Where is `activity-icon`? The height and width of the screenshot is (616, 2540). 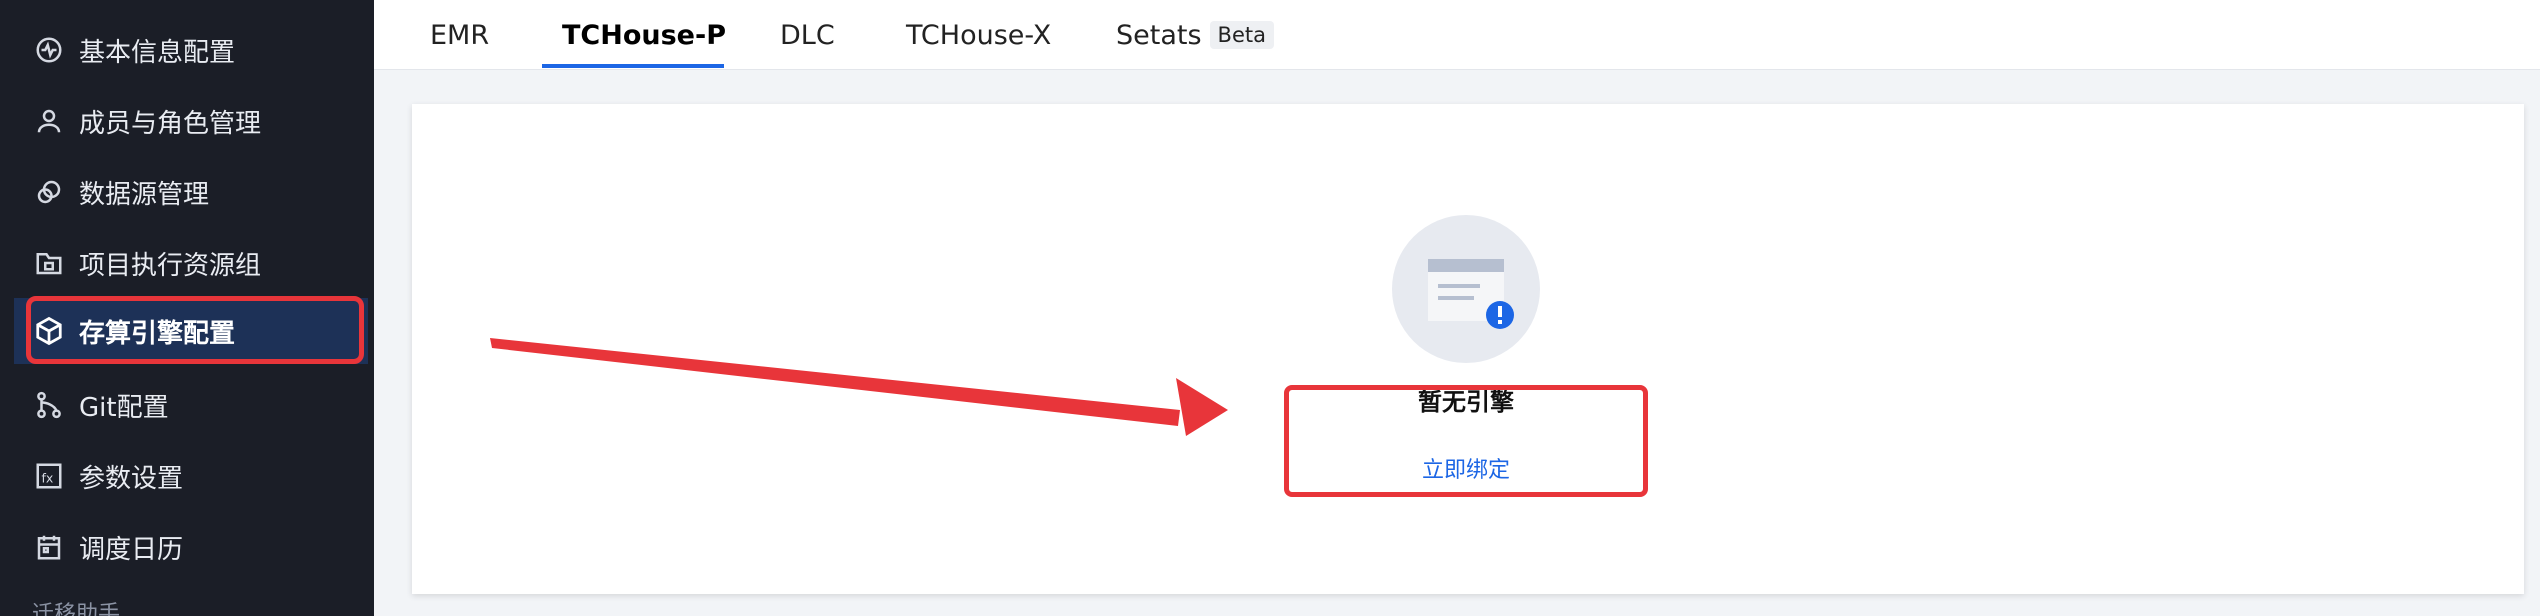
activity-icon is located at coordinates (49, 50).